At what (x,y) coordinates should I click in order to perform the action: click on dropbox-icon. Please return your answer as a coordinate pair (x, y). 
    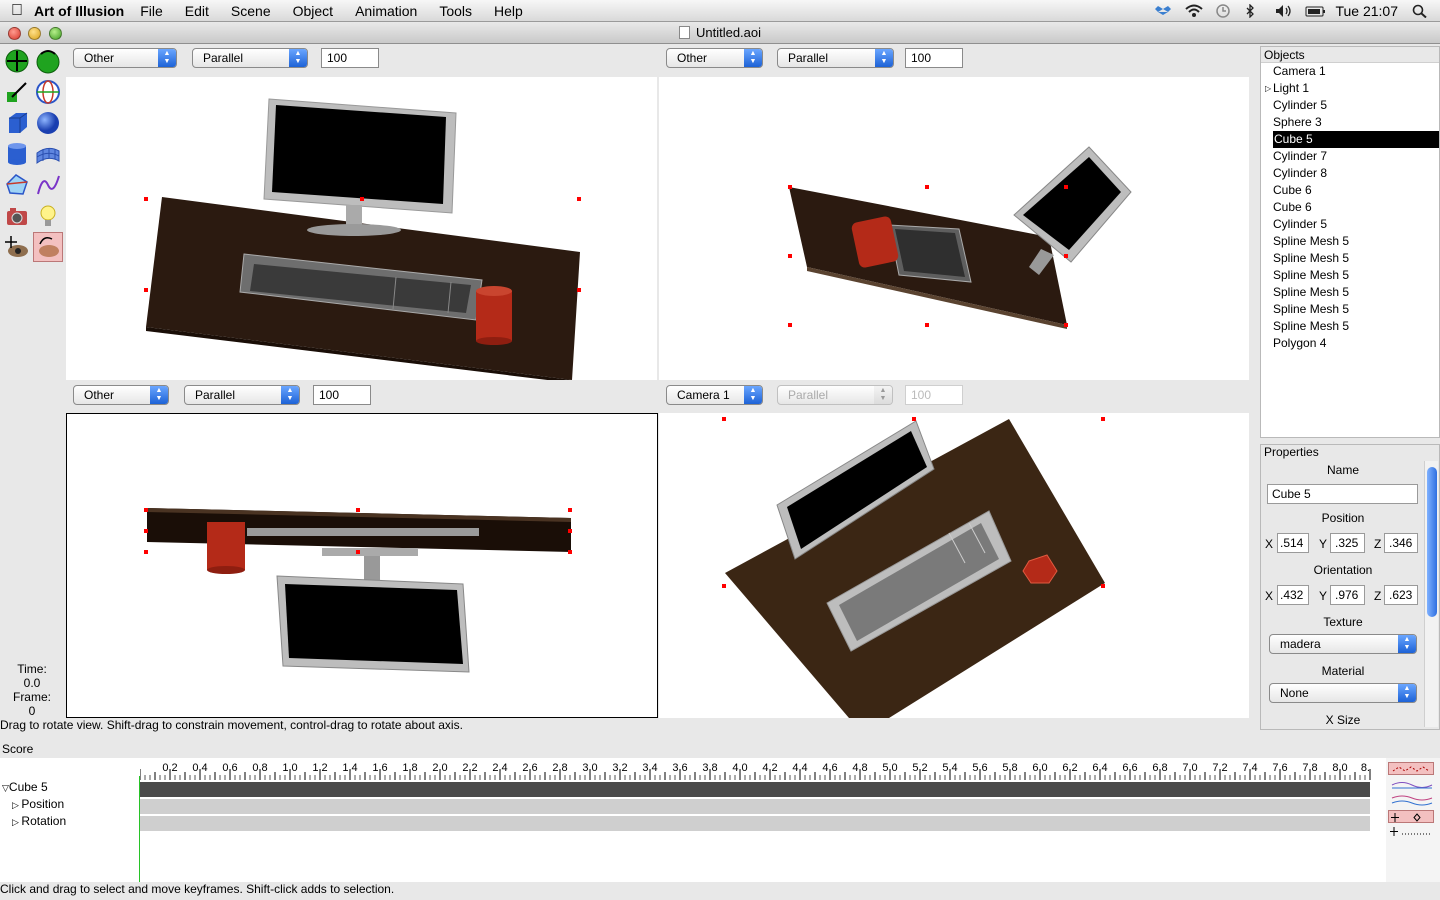
    Looking at the image, I should click on (1163, 11).